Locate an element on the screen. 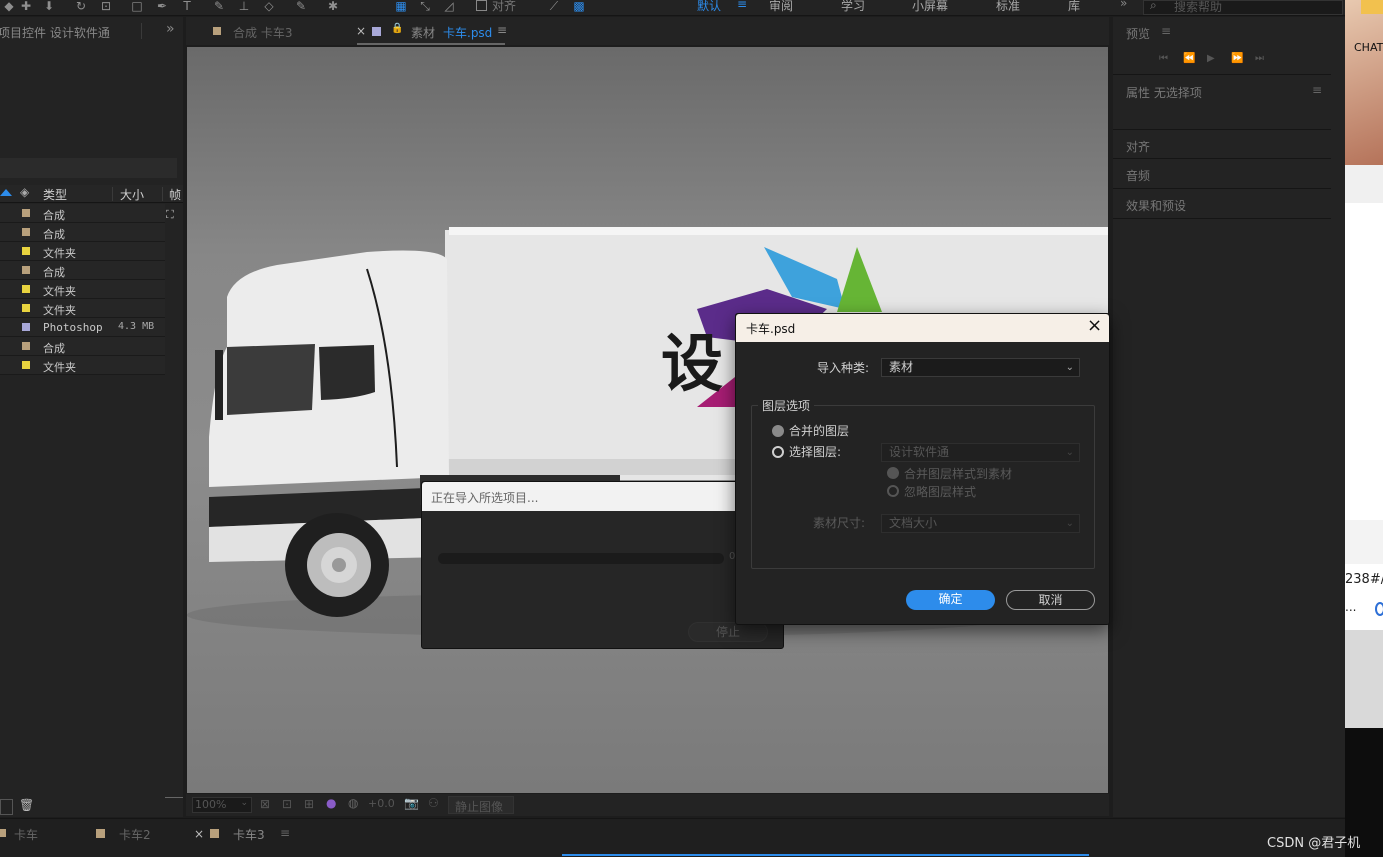 Image resolution: width=1383 pixels, height=857 pixels. snapshot-icon: 📷 is located at coordinates (411, 803).